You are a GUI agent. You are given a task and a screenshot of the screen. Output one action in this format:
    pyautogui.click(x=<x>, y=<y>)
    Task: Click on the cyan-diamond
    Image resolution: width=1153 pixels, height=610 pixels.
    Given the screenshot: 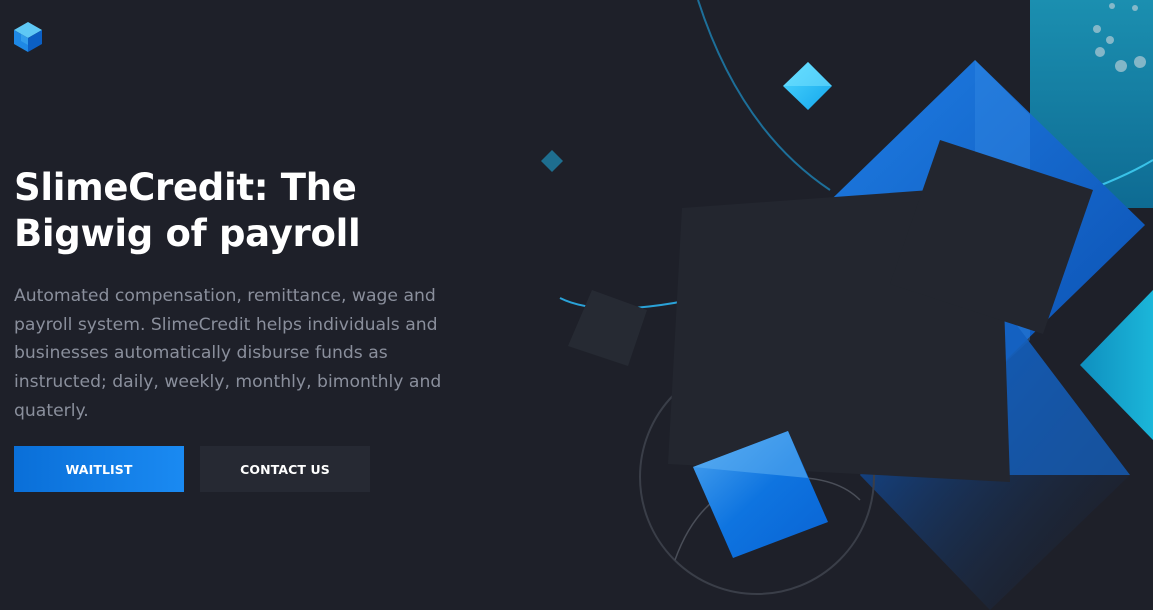 What is the action you would take?
    pyautogui.click(x=807, y=86)
    